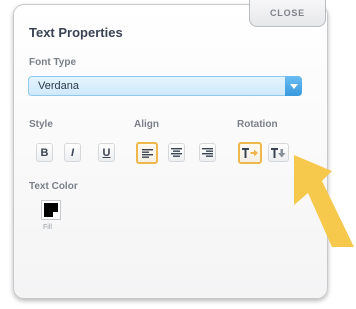 Image resolution: width=356 pixels, height=309 pixels. Describe the element at coordinates (257, 124) in the screenshot. I see `rotation-label: Rotation` at that location.